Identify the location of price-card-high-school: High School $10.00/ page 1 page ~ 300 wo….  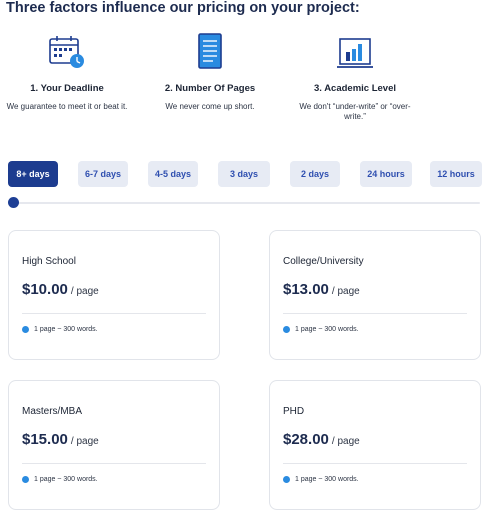
(114, 295).